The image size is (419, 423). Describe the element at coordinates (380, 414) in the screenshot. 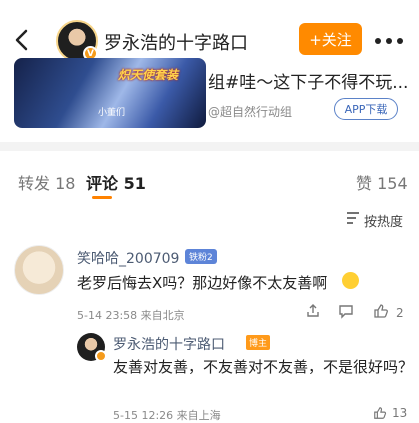

I see `reply-like-icon` at that location.